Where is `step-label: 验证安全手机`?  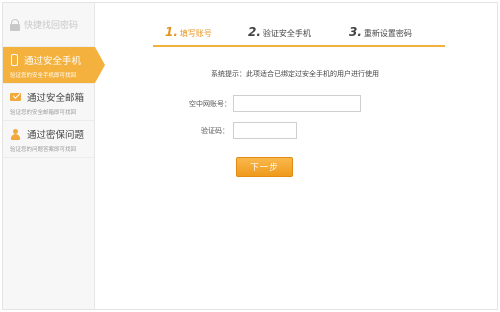
step-label: 验证安全手机 is located at coordinates (286, 33).